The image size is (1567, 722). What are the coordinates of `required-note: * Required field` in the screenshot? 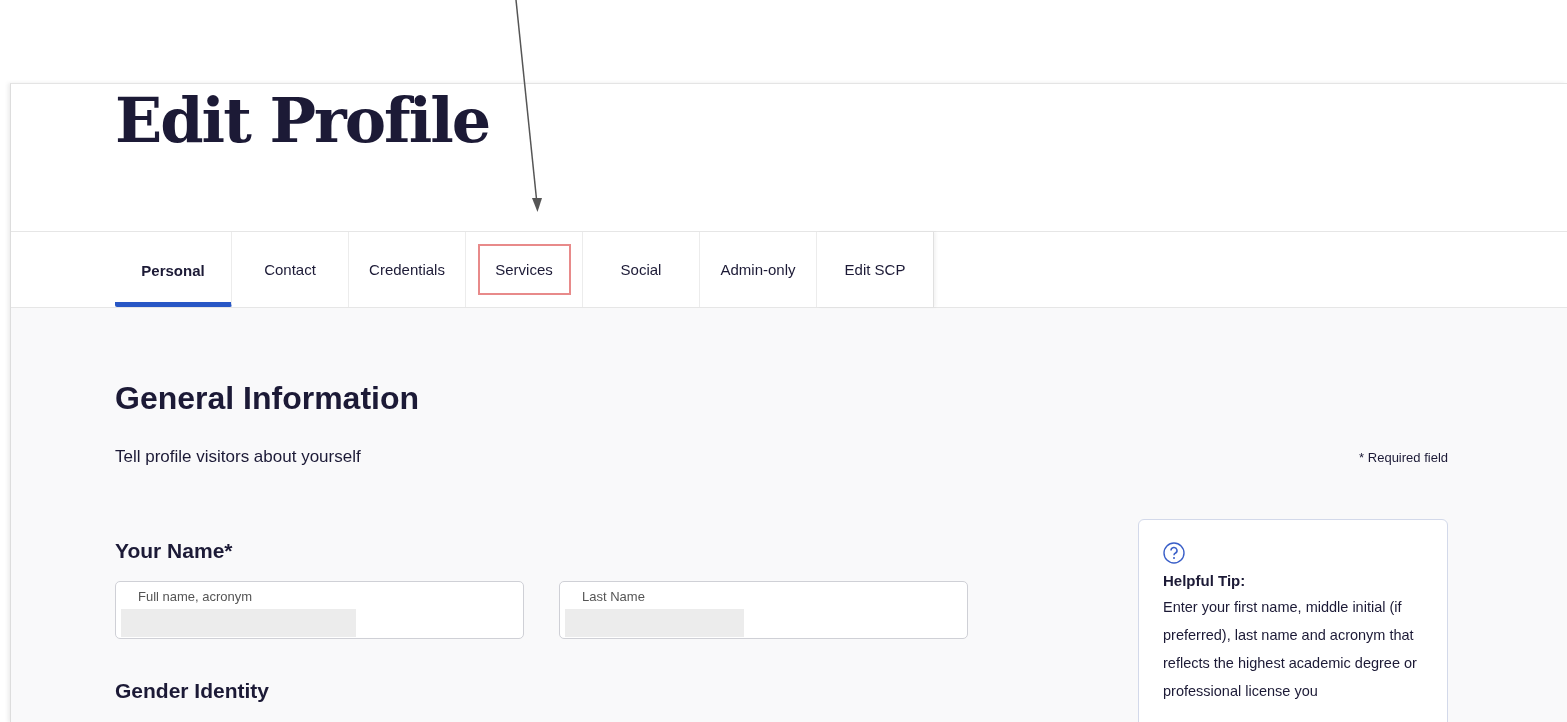 It's located at (1403, 457).